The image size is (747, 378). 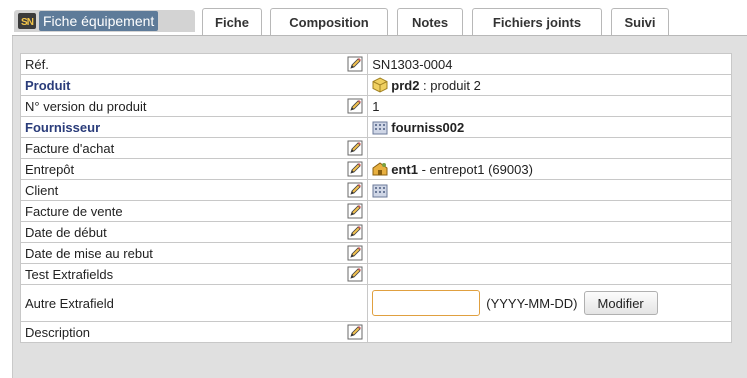 I want to click on product-icon, so click(x=380, y=85).